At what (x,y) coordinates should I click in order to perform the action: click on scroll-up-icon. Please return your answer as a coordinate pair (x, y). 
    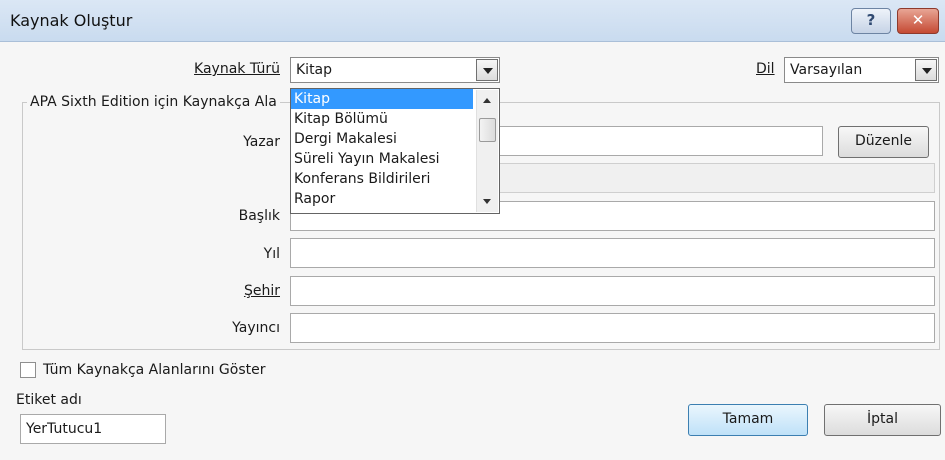
    Looking at the image, I should click on (487, 100).